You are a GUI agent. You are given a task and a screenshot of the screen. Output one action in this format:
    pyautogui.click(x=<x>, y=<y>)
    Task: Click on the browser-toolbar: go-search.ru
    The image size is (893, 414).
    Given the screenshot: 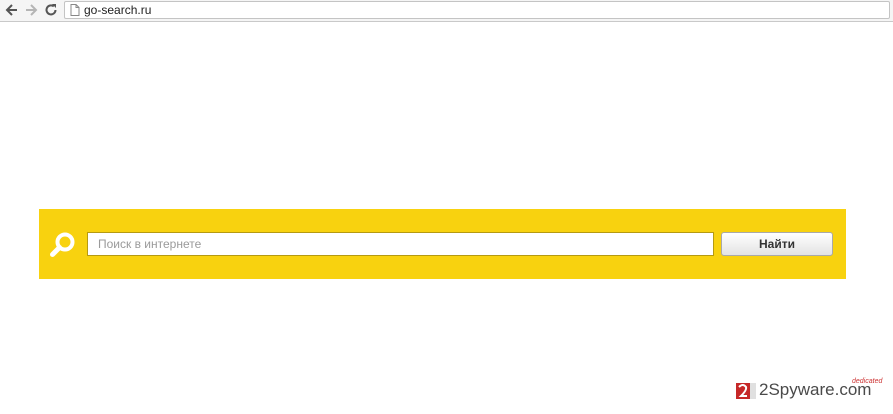 What is the action you would take?
    pyautogui.click(x=446, y=11)
    